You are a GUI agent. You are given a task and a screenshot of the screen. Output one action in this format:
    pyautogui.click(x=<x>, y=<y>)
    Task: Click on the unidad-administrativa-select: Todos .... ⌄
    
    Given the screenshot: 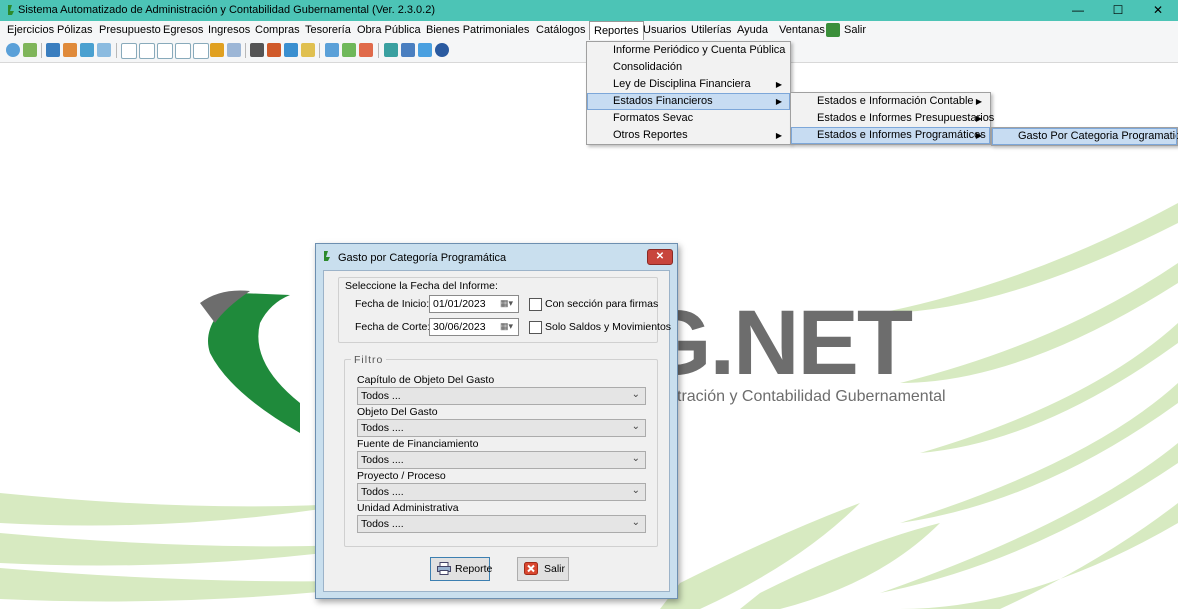 What is the action you would take?
    pyautogui.click(x=501, y=524)
    